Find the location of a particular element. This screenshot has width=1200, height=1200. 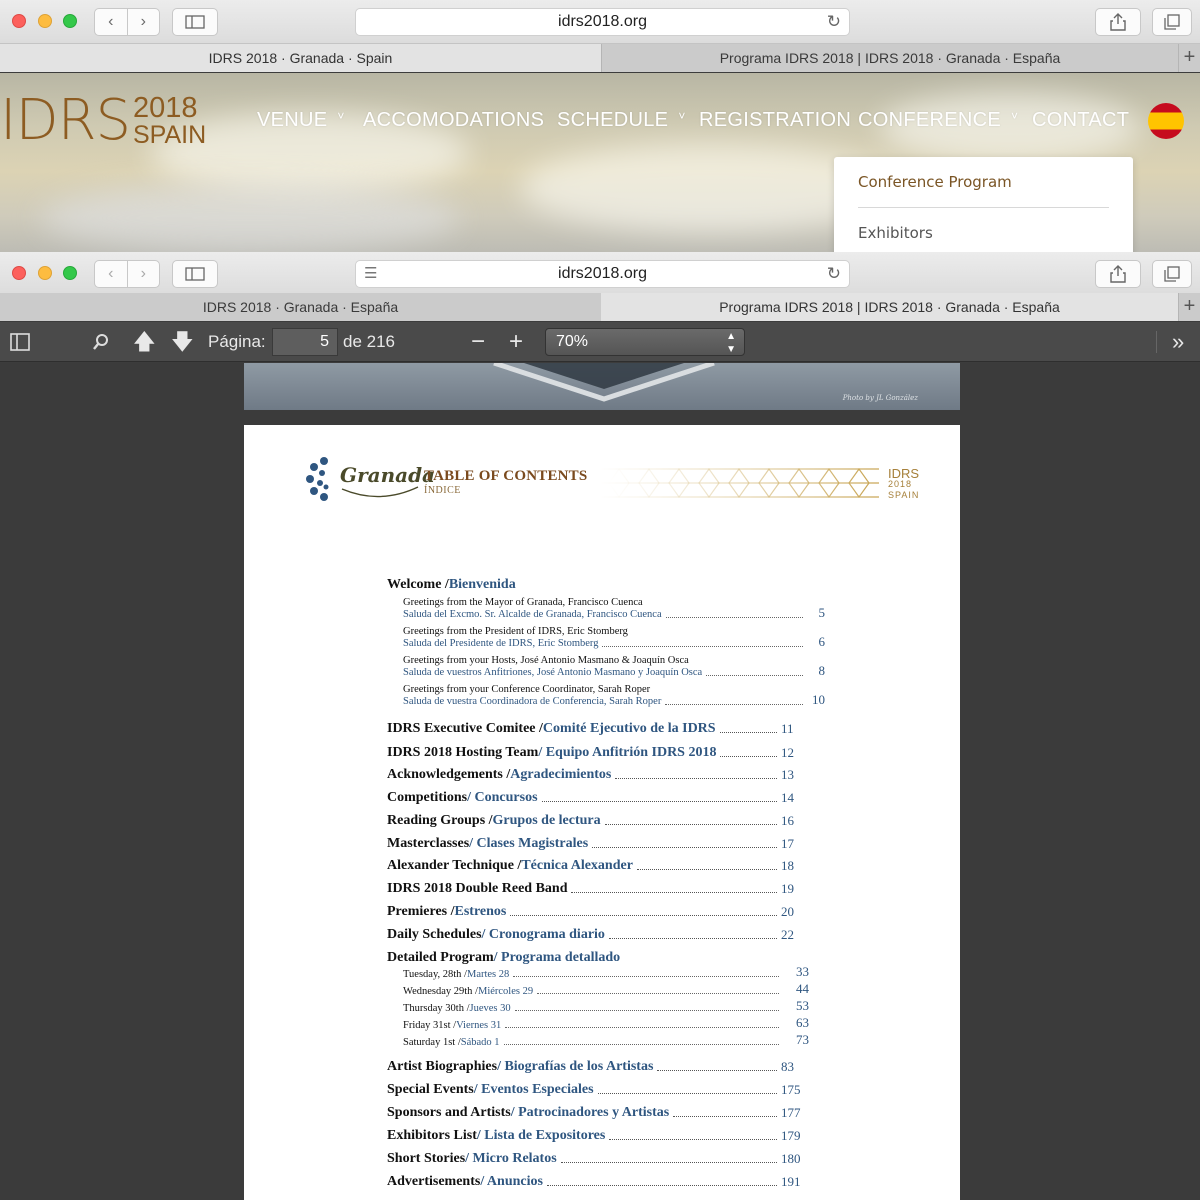

page-number-input: 5 is located at coordinates (305, 342).